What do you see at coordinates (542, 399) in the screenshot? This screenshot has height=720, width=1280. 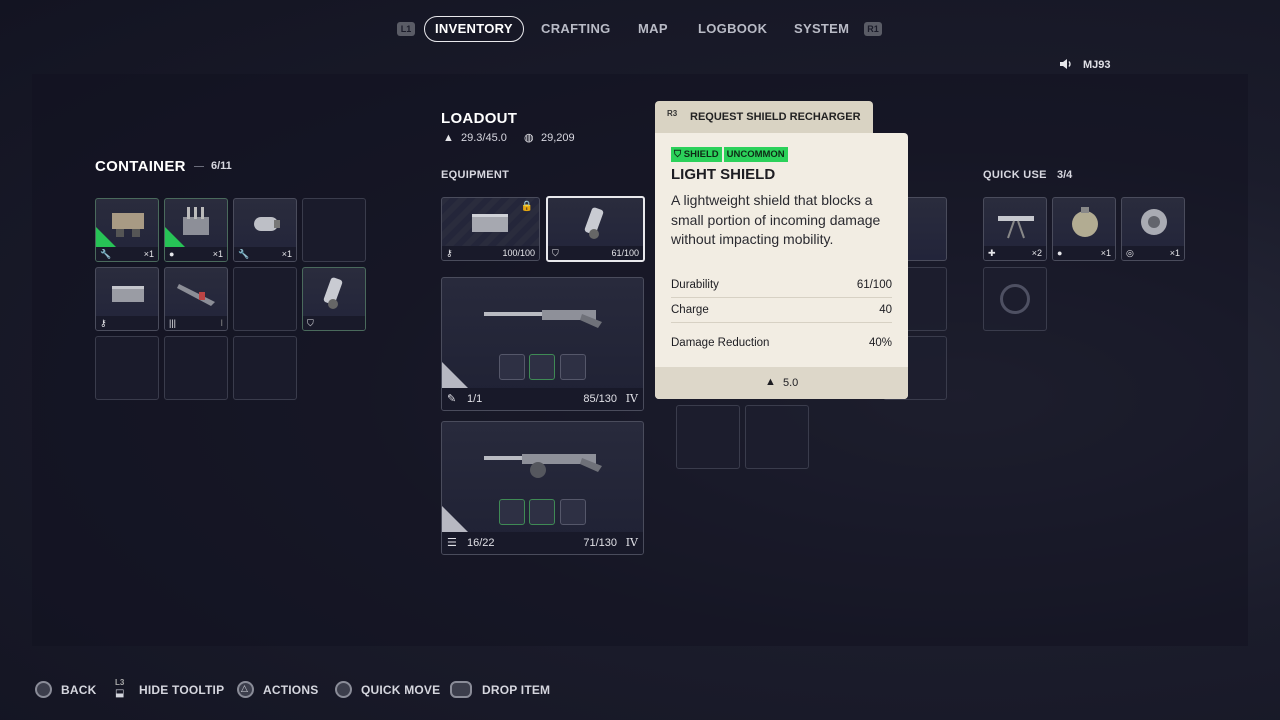 I see `weapon-footer: ✎ 1/1 85/130 IV` at bounding box center [542, 399].